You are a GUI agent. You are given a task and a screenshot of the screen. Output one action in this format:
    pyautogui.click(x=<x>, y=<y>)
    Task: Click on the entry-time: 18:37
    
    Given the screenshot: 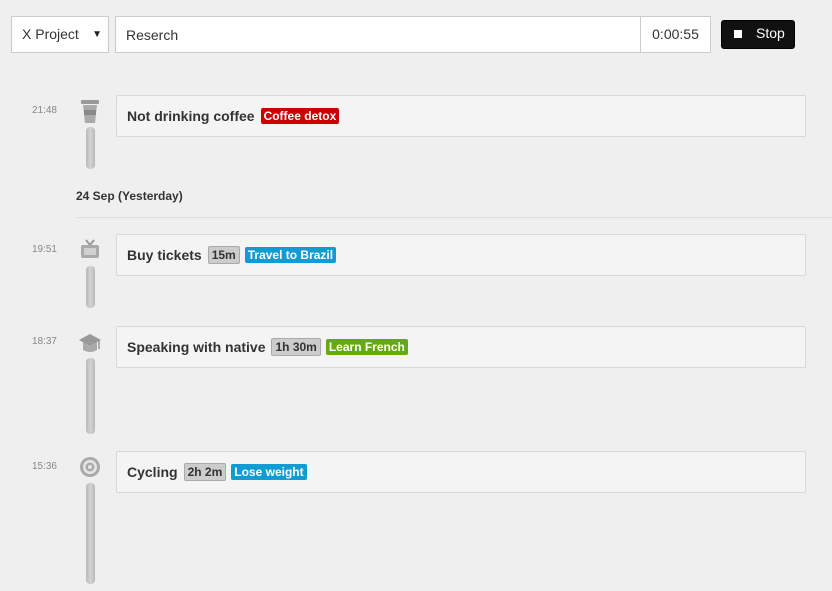 What is the action you would take?
    pyautogui.click(x=44, y=341)
    